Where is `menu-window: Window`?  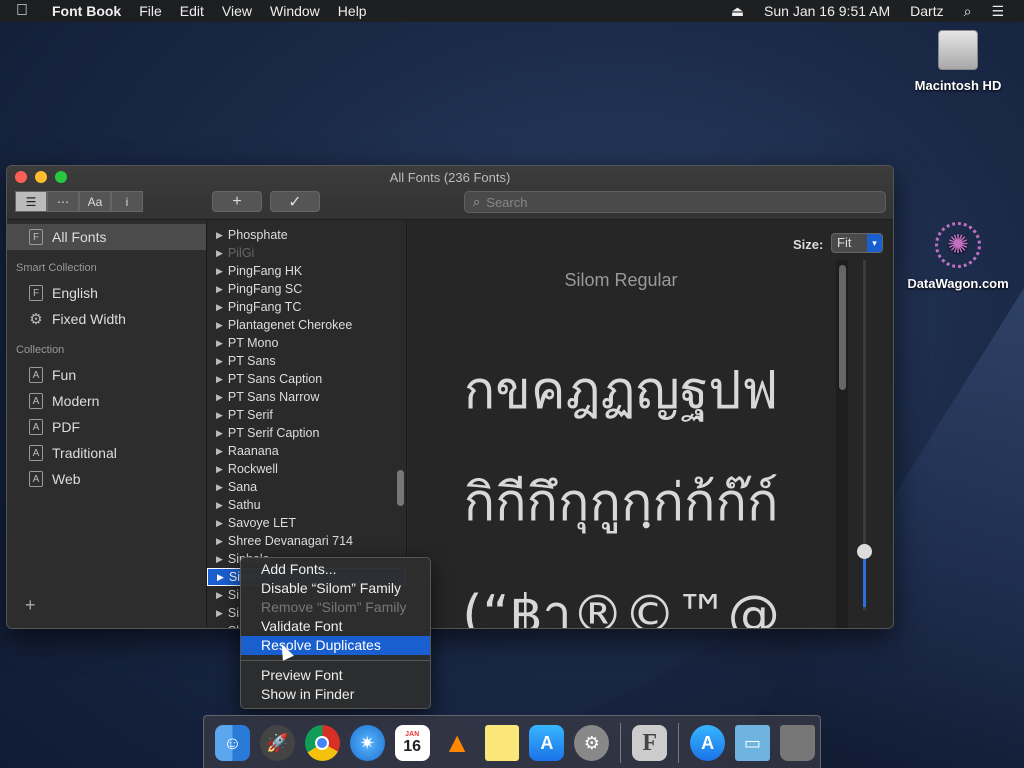 menu-window: Window is located at coordinates (295, 11).